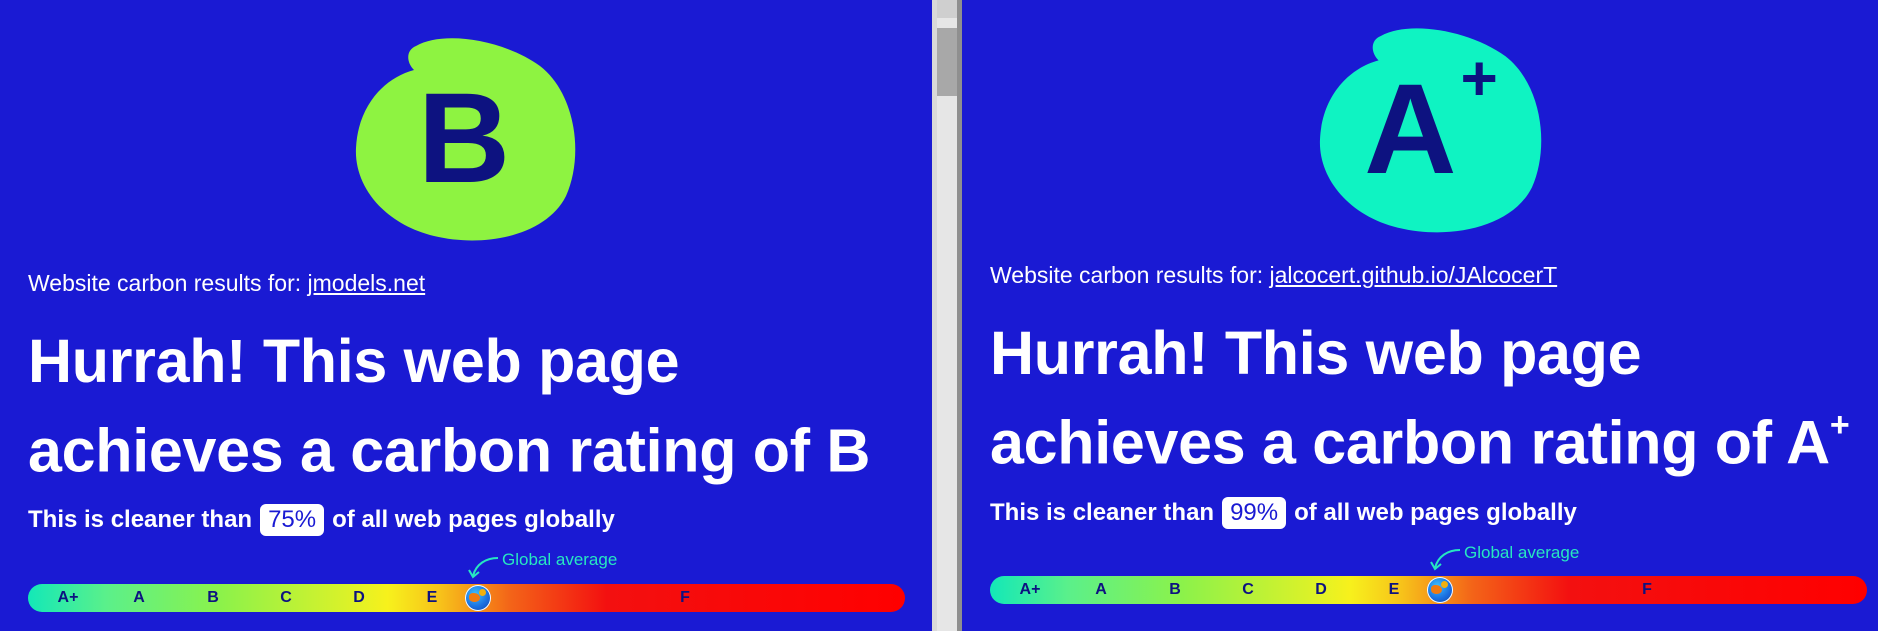 The width and height of the screenshot is (1878, 631). What do you see at coordinates (292, 520) in the screenshot?
I see `percent-badge: 75%` at bounding box center [292, 520].